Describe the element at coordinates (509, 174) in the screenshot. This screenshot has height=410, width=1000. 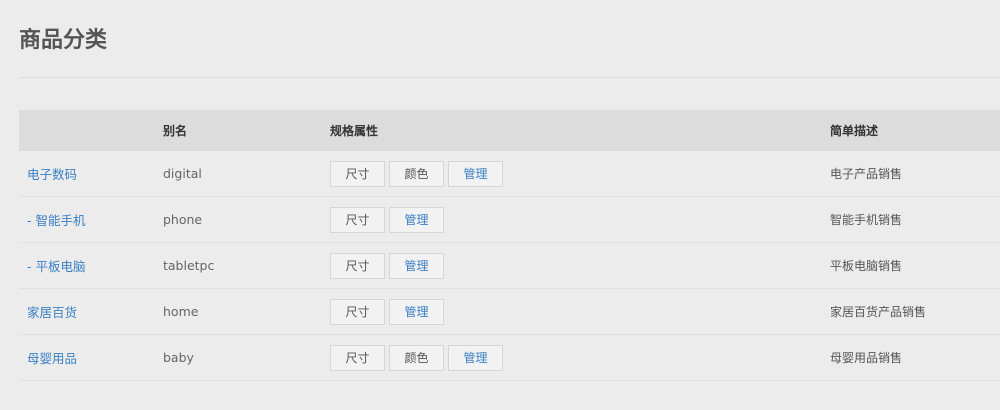
I see `table-row: 电子数码 digital 尺寸 颜色 管理 电子产品销售` at that location.